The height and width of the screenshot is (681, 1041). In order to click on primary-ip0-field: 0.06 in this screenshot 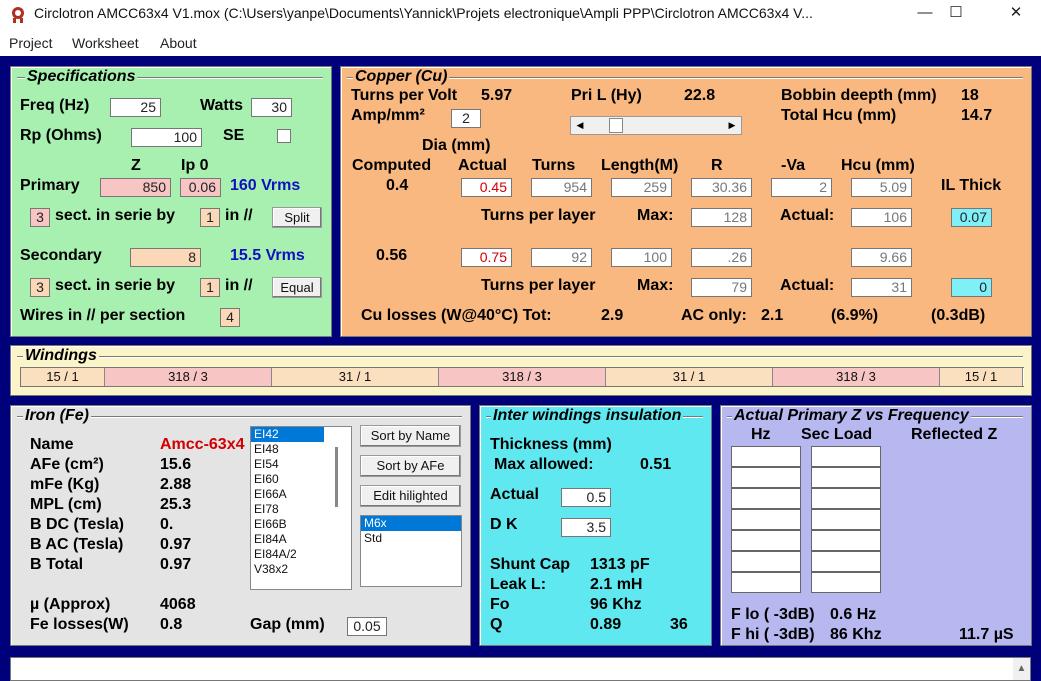, I will do `click(200, 187)`.